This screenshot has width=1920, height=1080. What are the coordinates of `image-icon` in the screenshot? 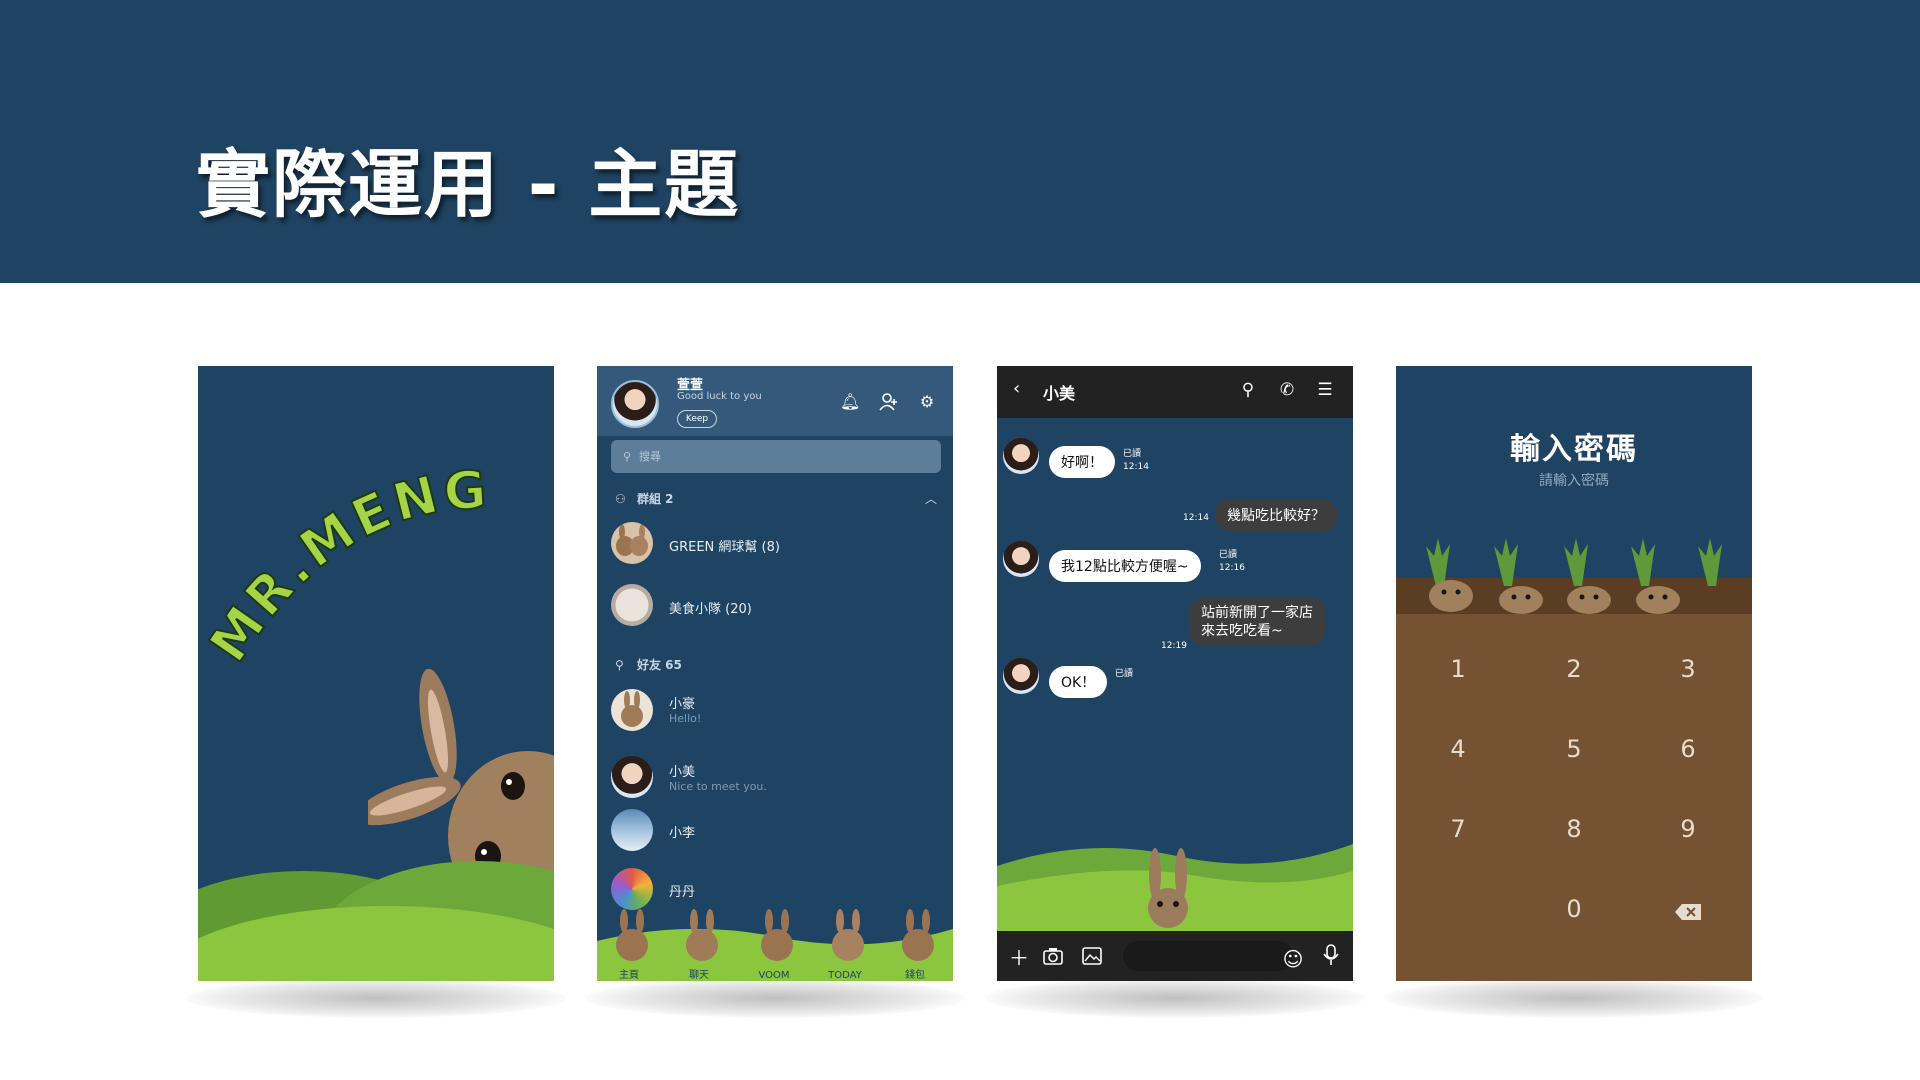 It's located at (1092, 958).